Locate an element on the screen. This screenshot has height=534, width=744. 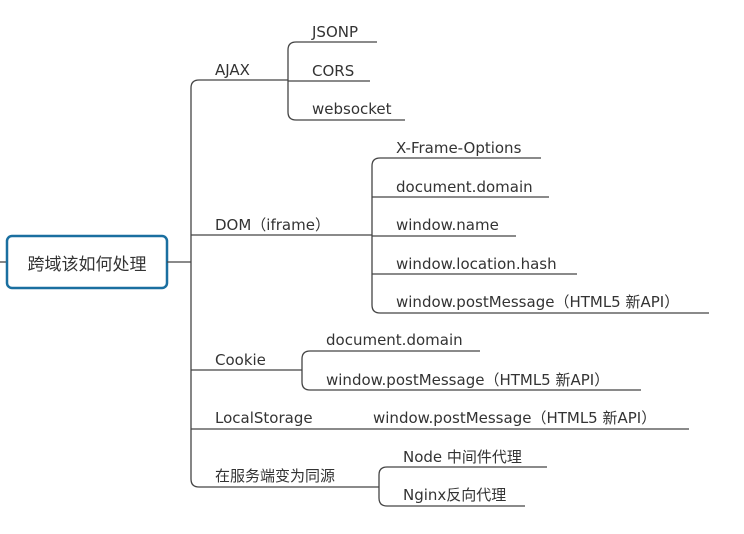
branch-dom-label: DOM（iframe） is located at coordinates (272, 225).